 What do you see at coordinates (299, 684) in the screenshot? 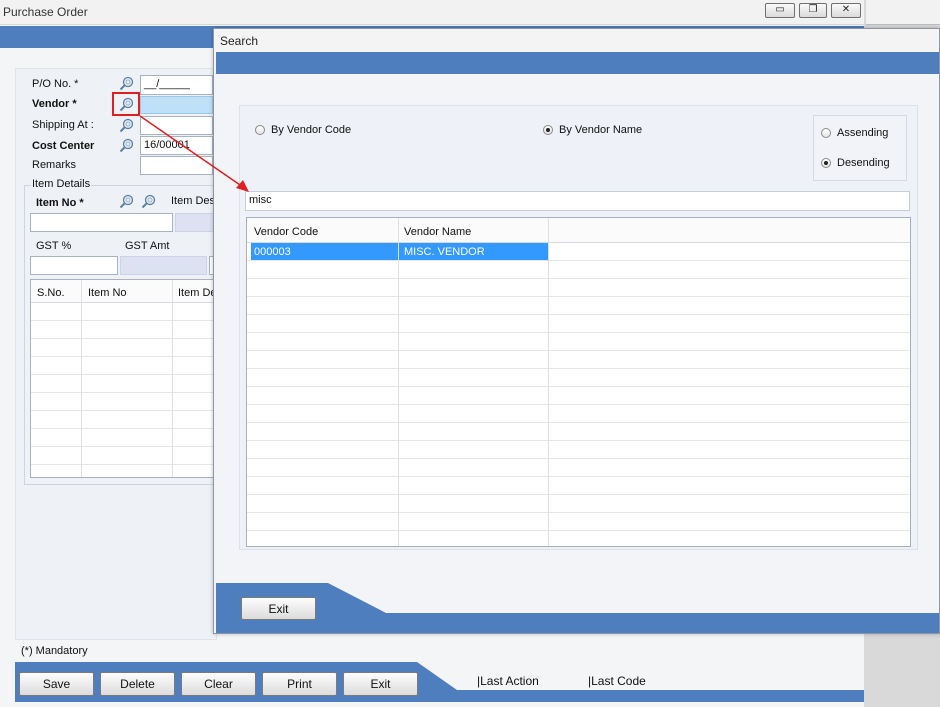
I see `print-button: Print` at bounding box center [299, 684].